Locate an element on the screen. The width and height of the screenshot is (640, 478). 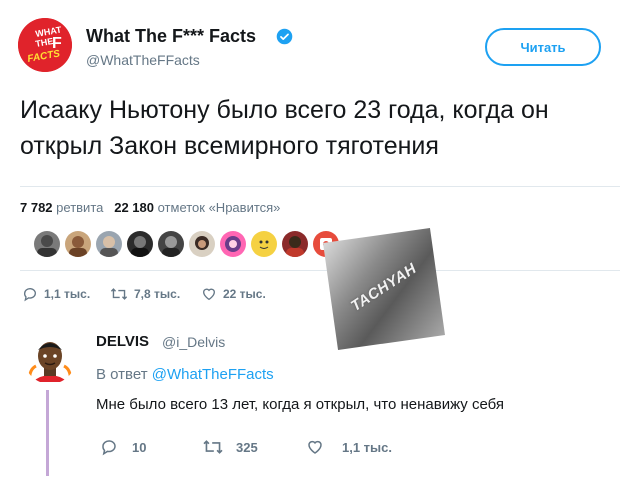
avatar-icon is located at coordinates (50, 358).